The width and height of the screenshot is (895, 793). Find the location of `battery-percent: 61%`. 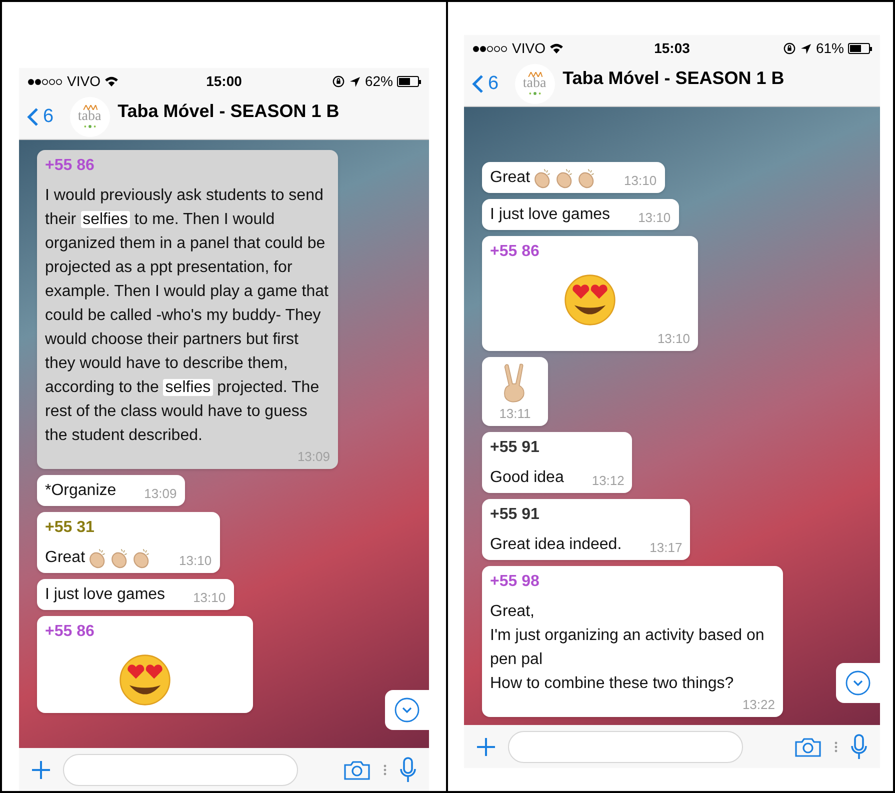

battery-percent: 61% is located at coordinates (830, 48).